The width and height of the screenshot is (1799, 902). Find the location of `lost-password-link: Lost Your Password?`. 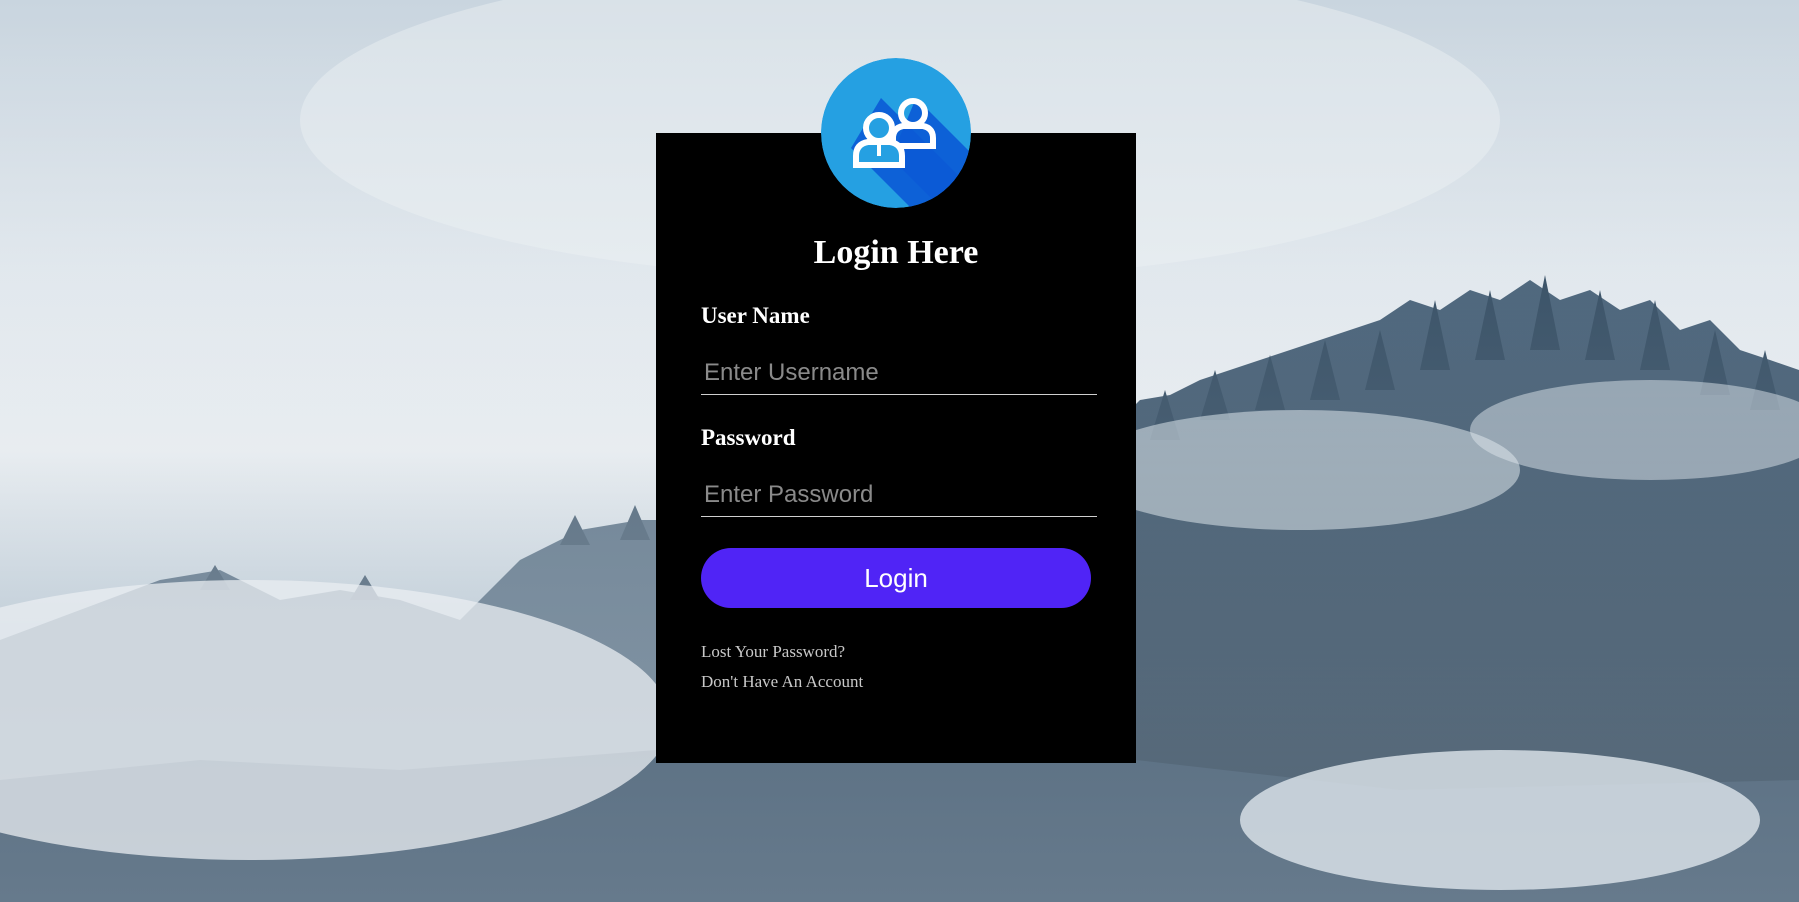

lost-password-link: Lost Your Password? is located at coordinates (773, 652).